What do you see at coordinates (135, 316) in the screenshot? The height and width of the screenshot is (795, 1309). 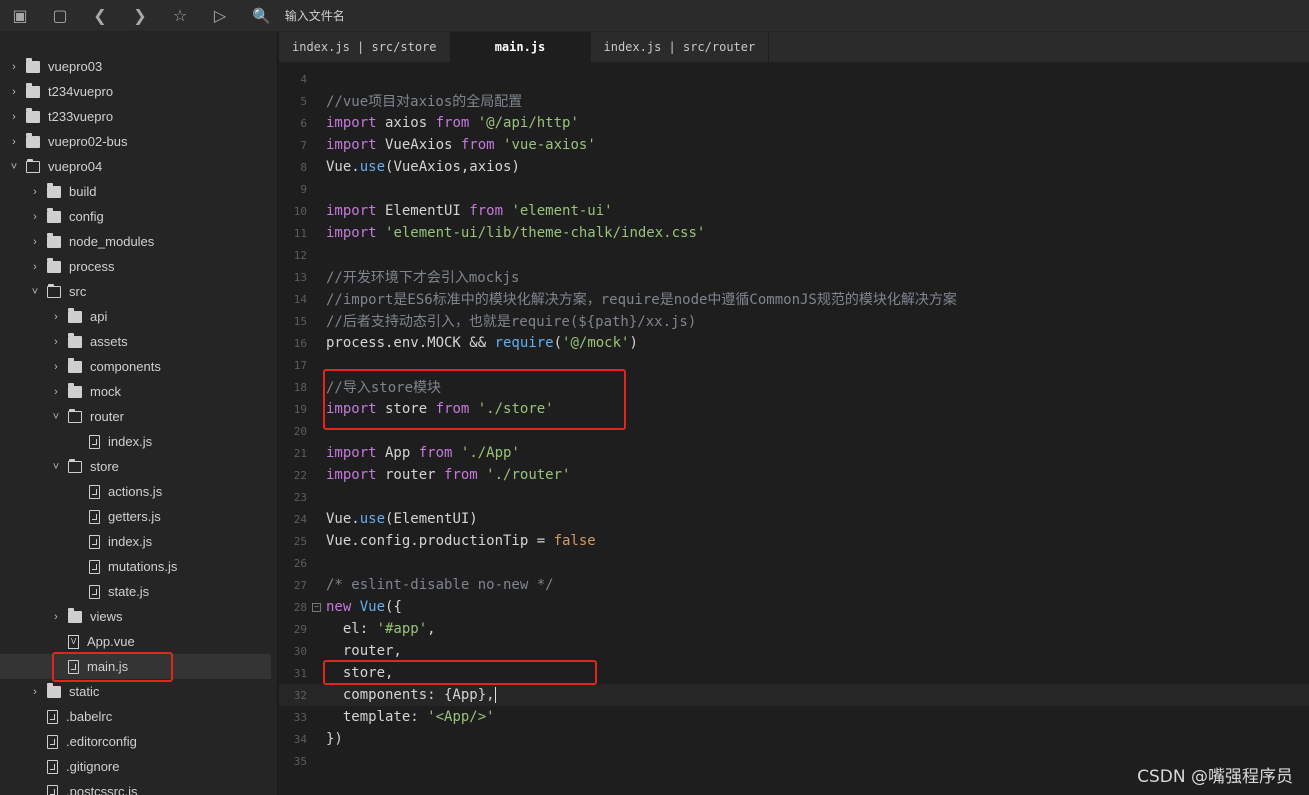 I see `tree-folder: › api` at bounding box center [135, 316].